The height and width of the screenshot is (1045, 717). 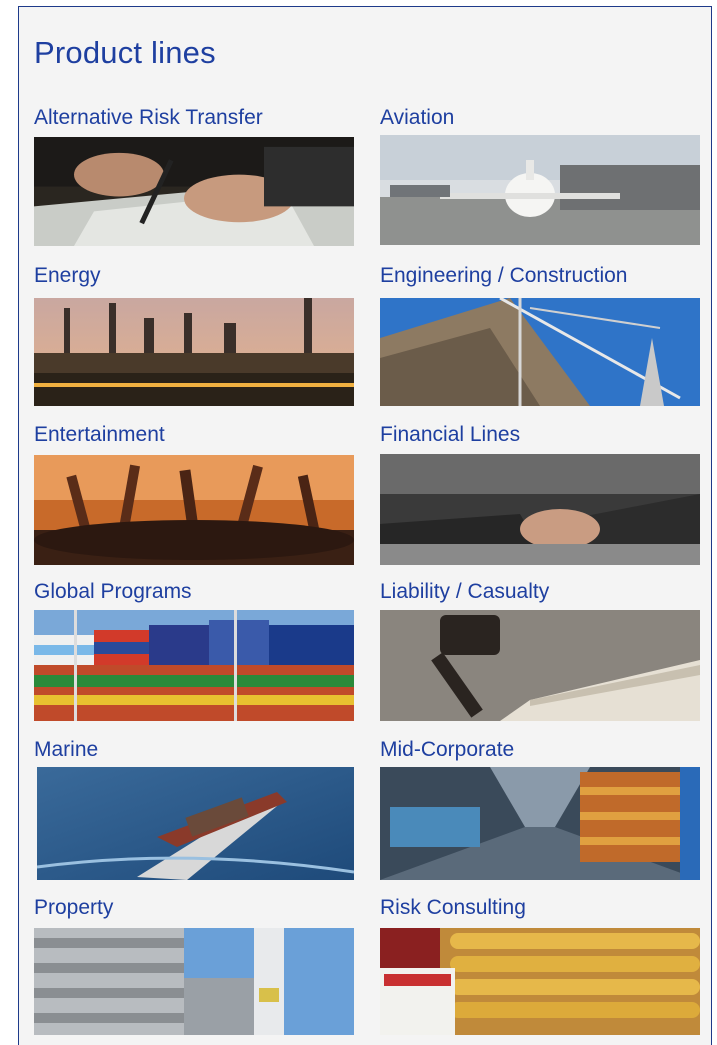 What do you see at coordinates (540, 509) in the screenshot?
I see `handshake-photo` at bounding box center [540, 509].